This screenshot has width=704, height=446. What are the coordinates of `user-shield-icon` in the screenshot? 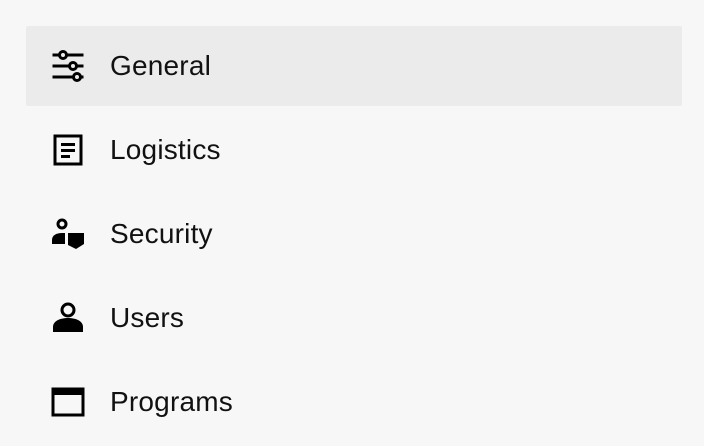 It's located at (68, 234).